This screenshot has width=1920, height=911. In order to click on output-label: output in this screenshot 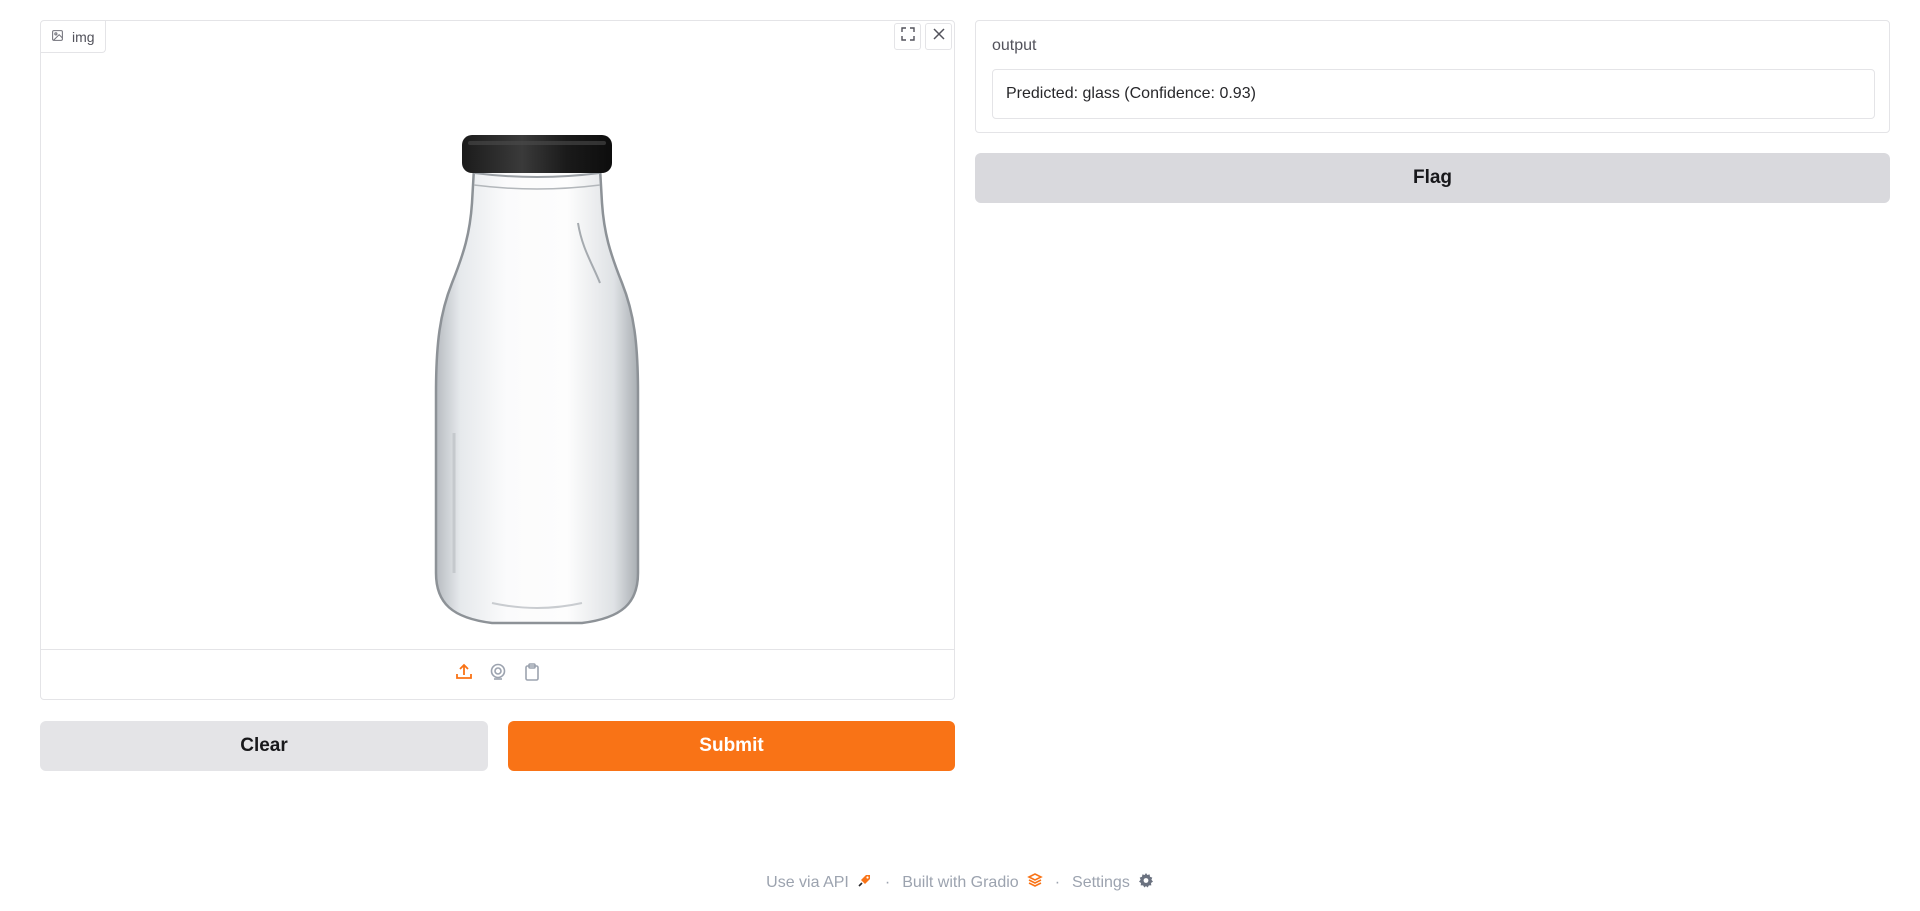, I will do `click(1014, 45)`.